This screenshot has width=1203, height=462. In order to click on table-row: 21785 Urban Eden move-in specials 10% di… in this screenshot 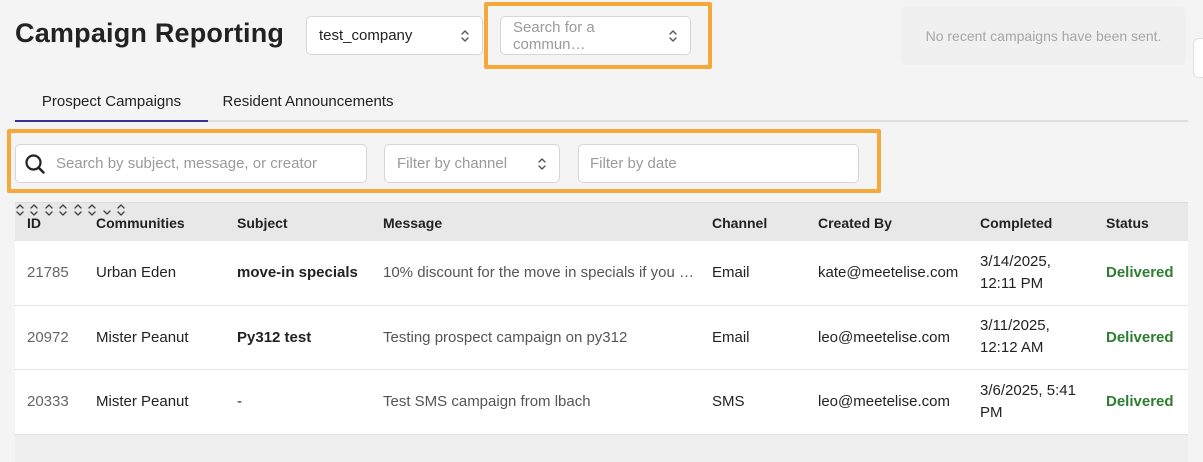, I will do `click(601, 273)`.